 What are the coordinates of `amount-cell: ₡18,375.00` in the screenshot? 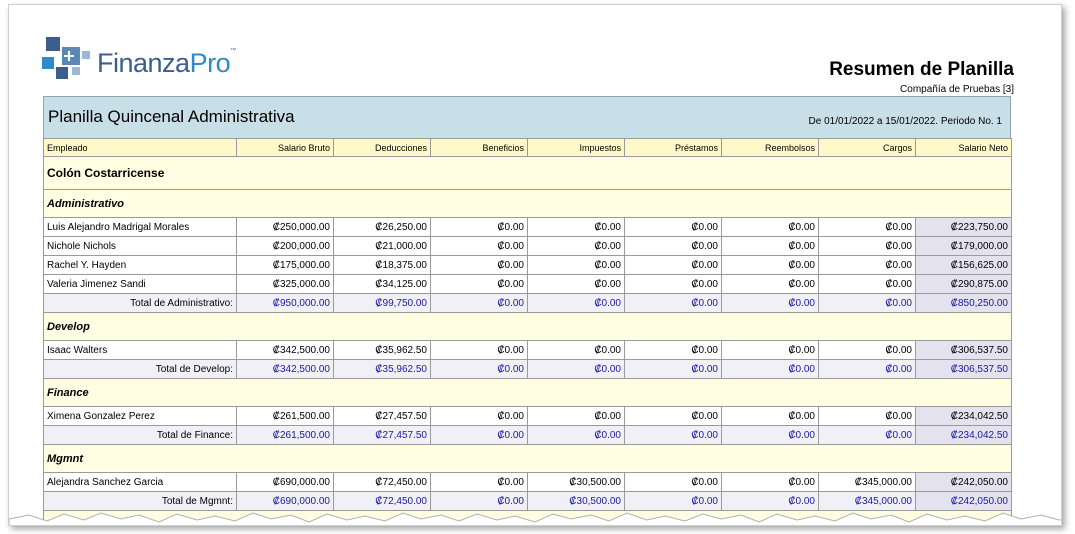 It's located at (382, 265).